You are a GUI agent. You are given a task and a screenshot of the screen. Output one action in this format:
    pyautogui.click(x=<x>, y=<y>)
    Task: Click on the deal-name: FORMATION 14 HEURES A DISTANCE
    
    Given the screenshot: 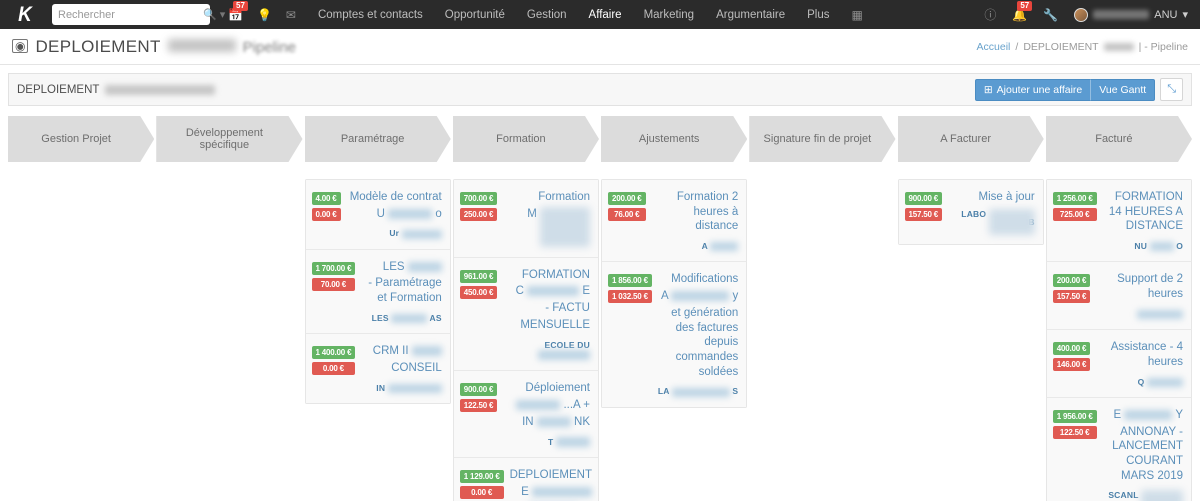 What is the action you would take?
    pyautogui.click(x=1145, y=212)
    